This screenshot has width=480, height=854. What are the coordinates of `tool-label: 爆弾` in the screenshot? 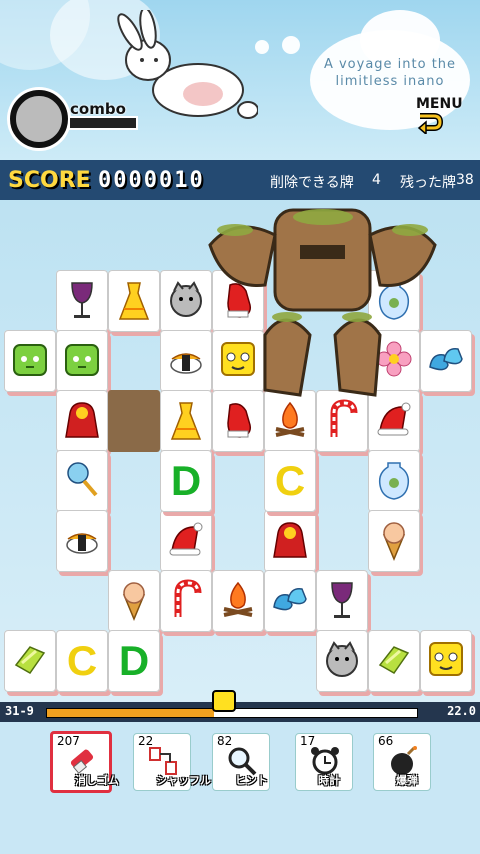 It's located at (407, 780).